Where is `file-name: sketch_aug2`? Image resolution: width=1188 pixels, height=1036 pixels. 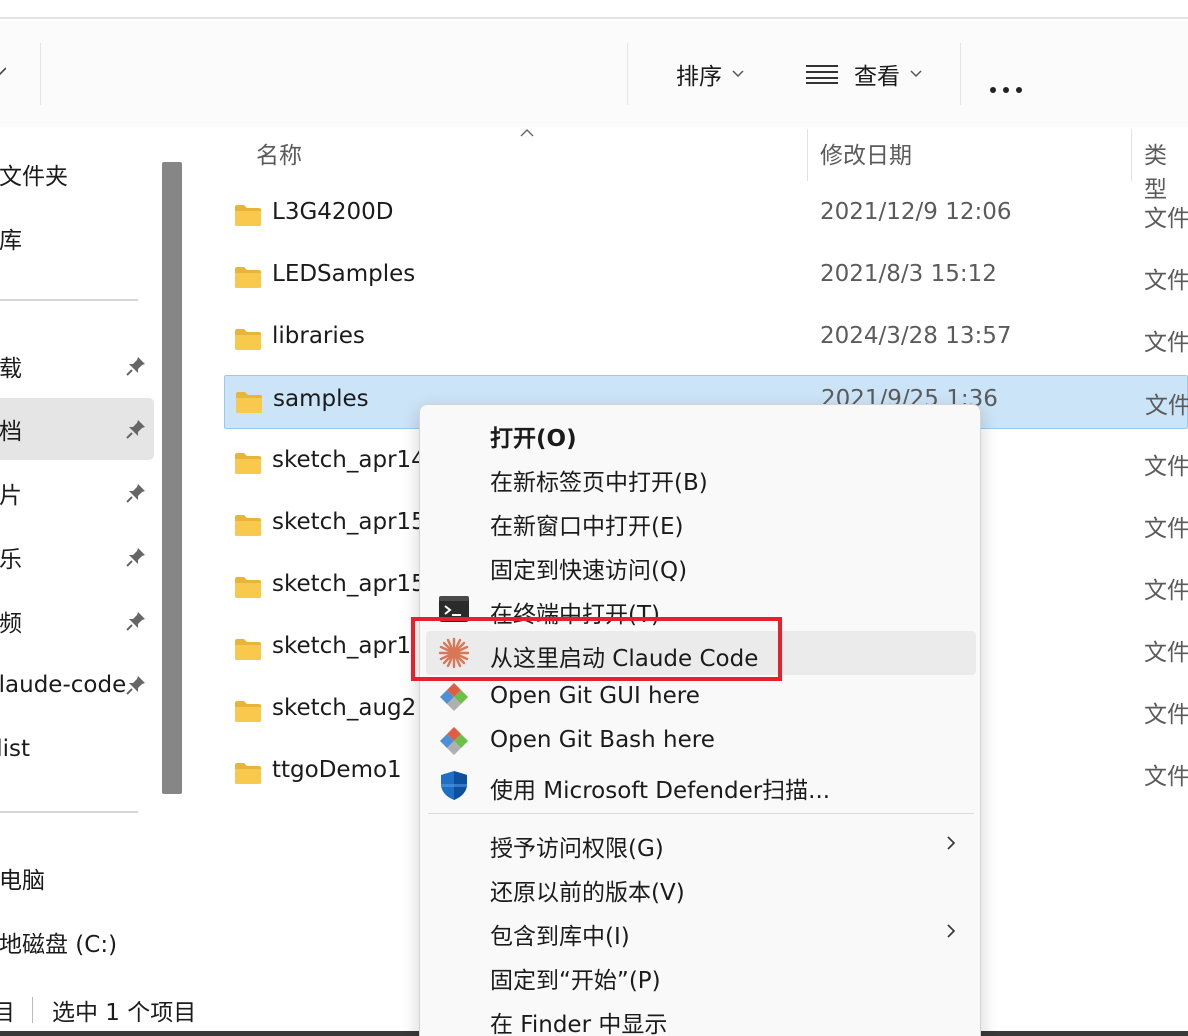 file-name: sketch_aug2 is located at coordinates (344, 708).